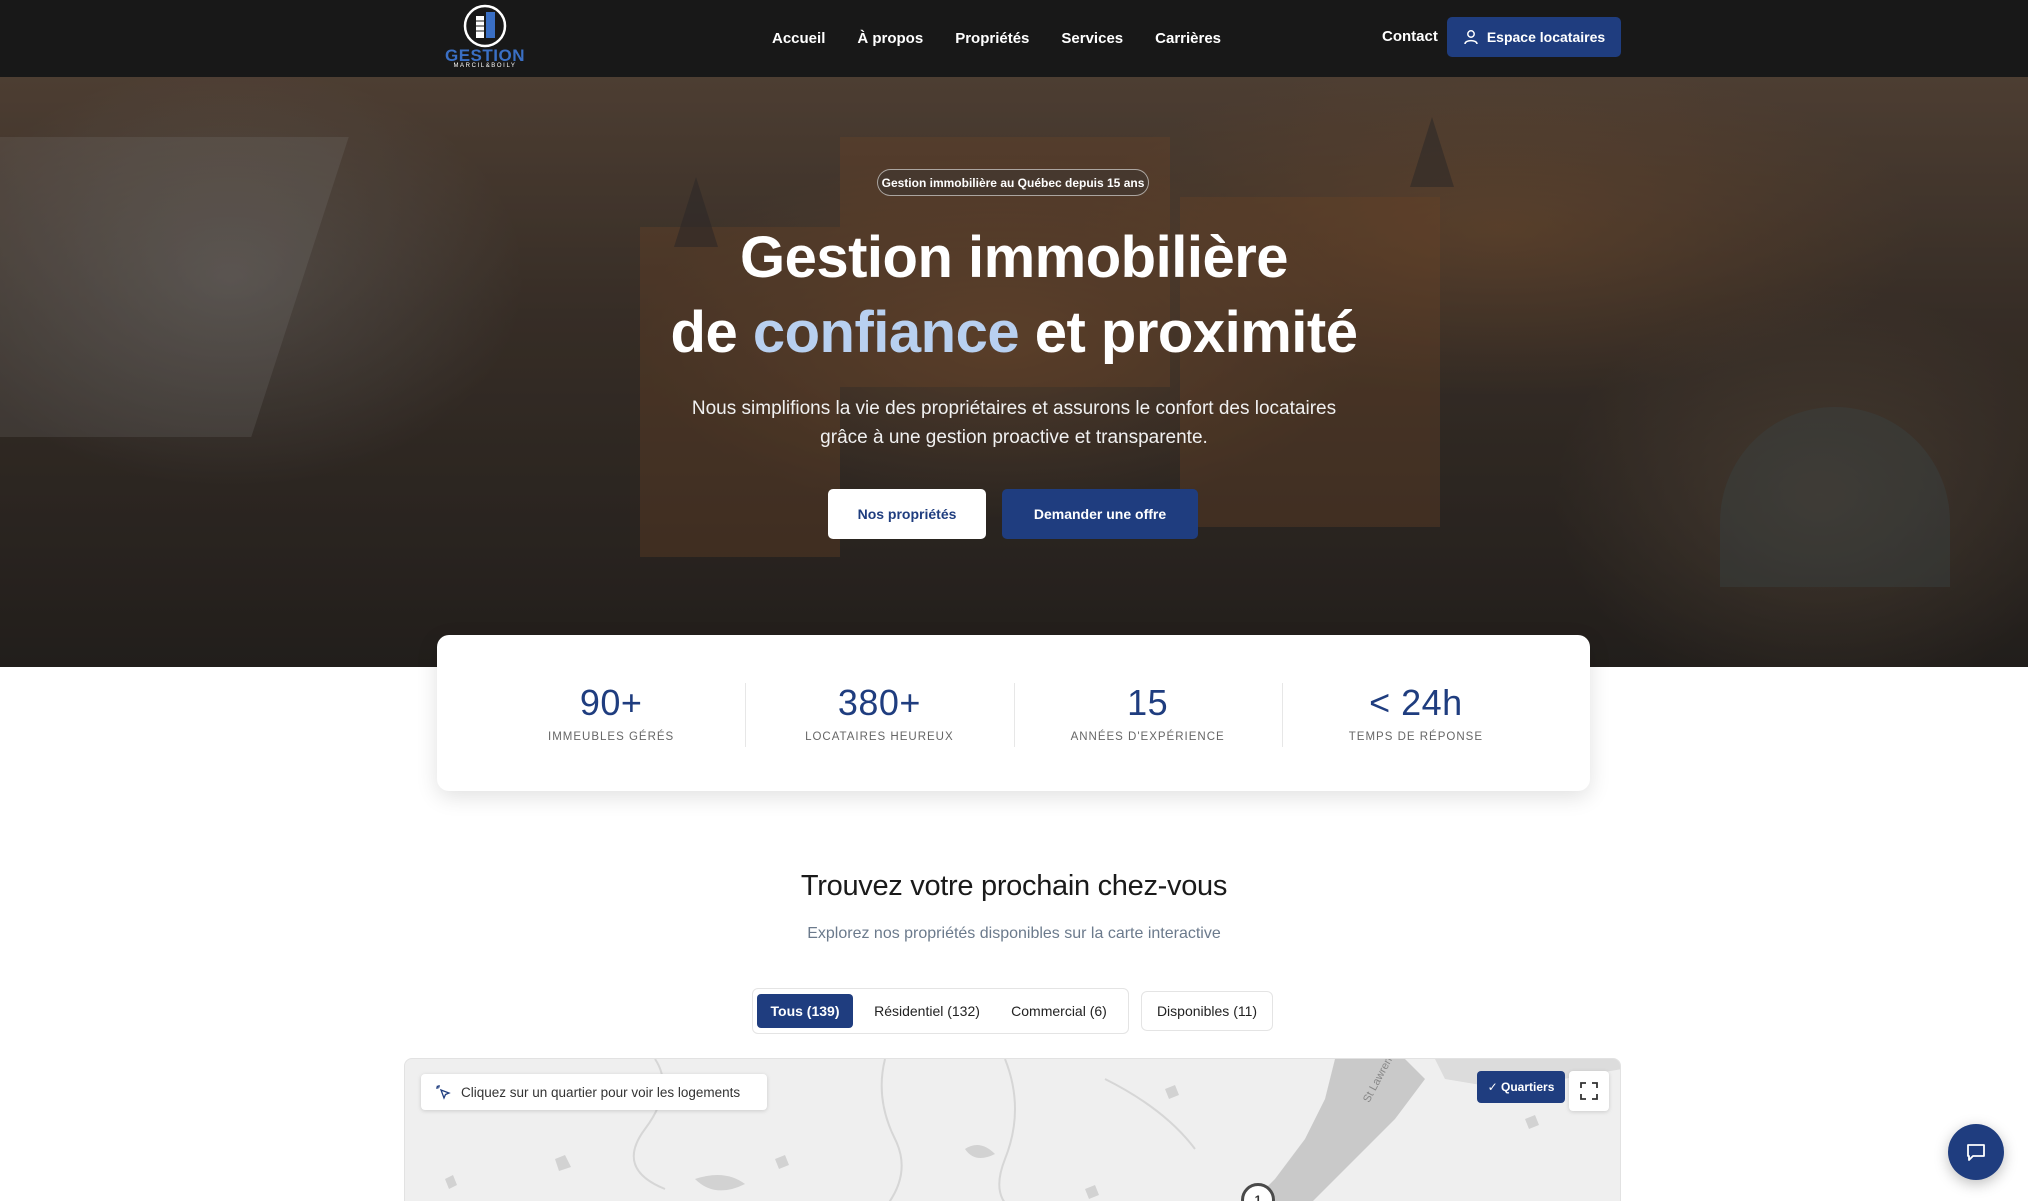 The height and width of the screenshot is (1201, 2028). Describe the element at coordinates (1059, 1011) in the screenshot. I see `filter-tab-commercial: Commercial (6)` at that location.